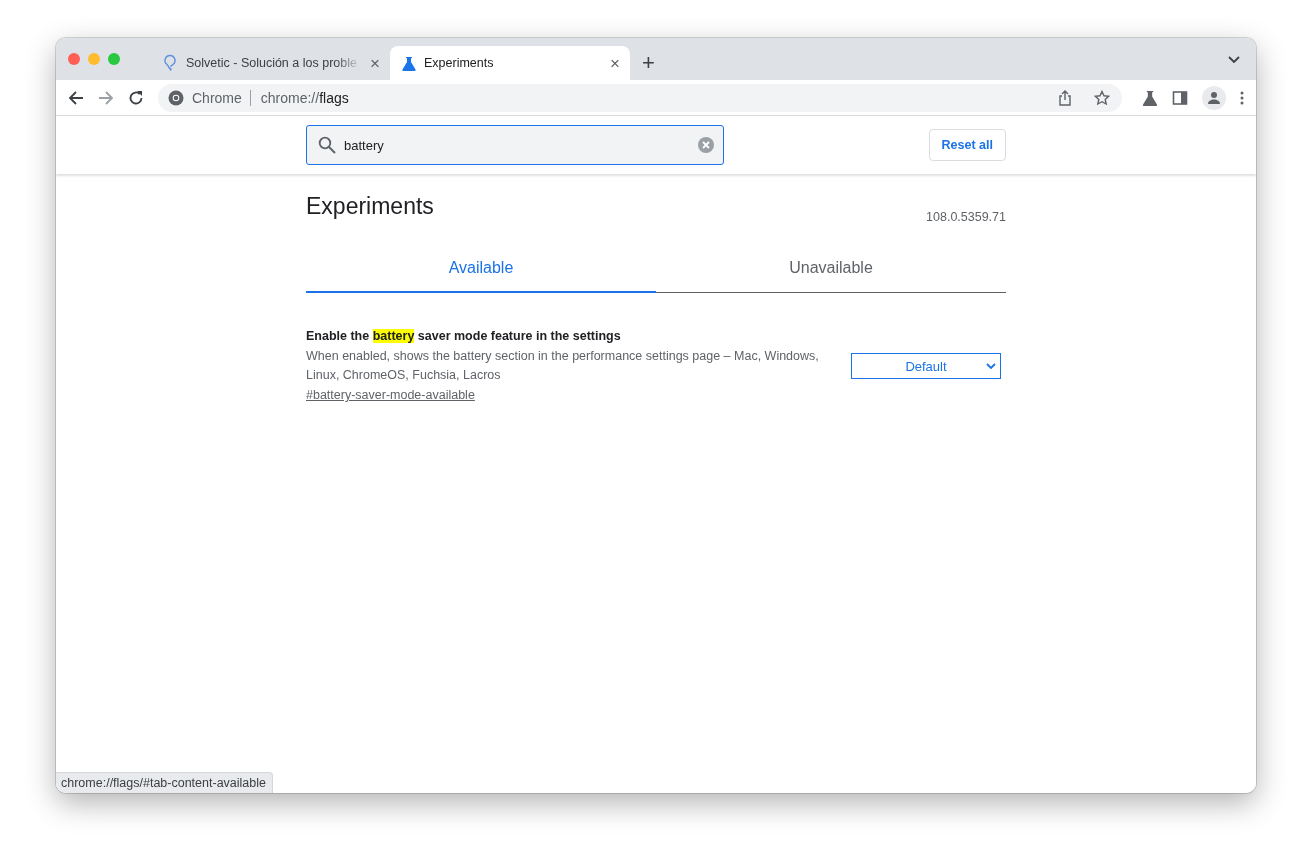  I want to click on page-heading: Experiments, so click(370, 206).